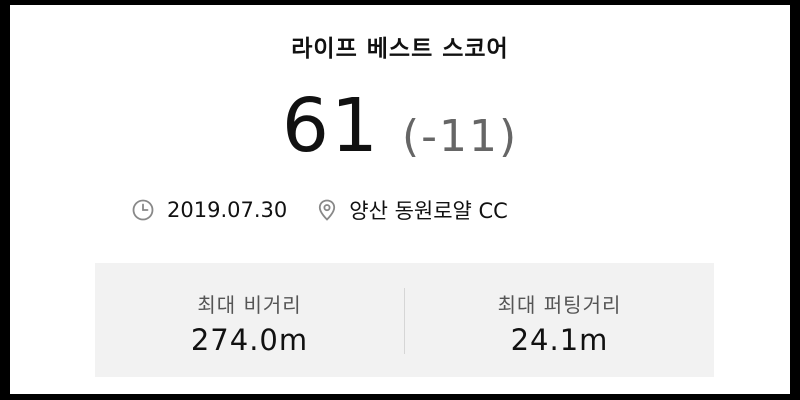 The height and width of the screenshot is (400, 800). Describe the element at coordinates (249, 320) in the screenshot. I see `max-drive-stat: 최대 비거리 274.0m` at that location.